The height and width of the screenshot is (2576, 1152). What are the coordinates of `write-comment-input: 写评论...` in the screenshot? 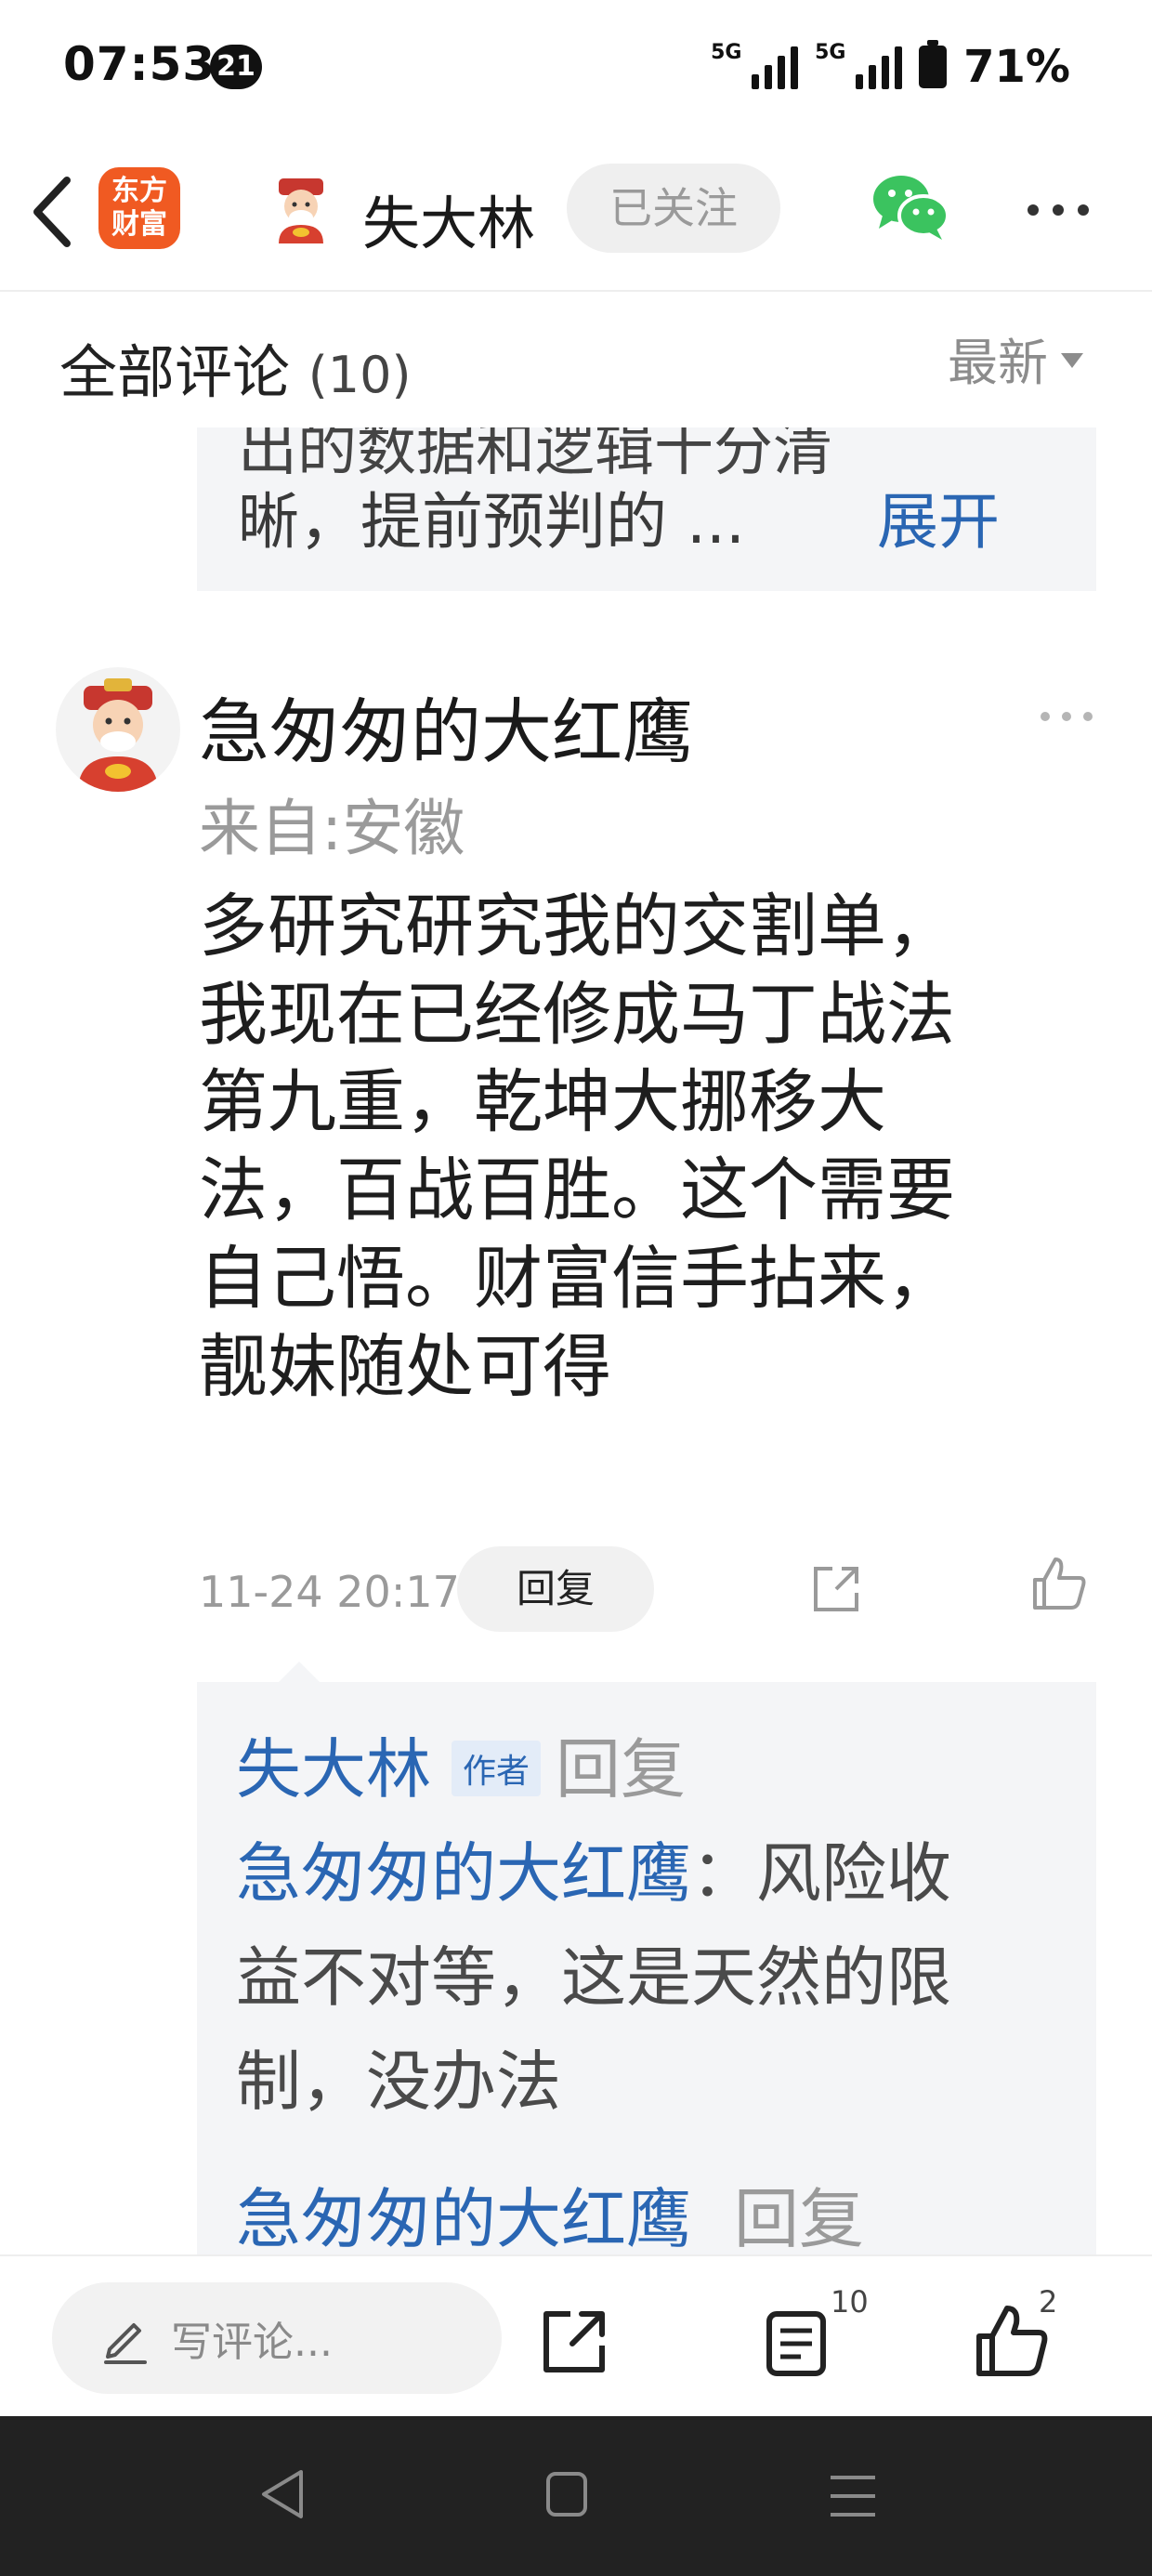 It's located at (277, 2338).